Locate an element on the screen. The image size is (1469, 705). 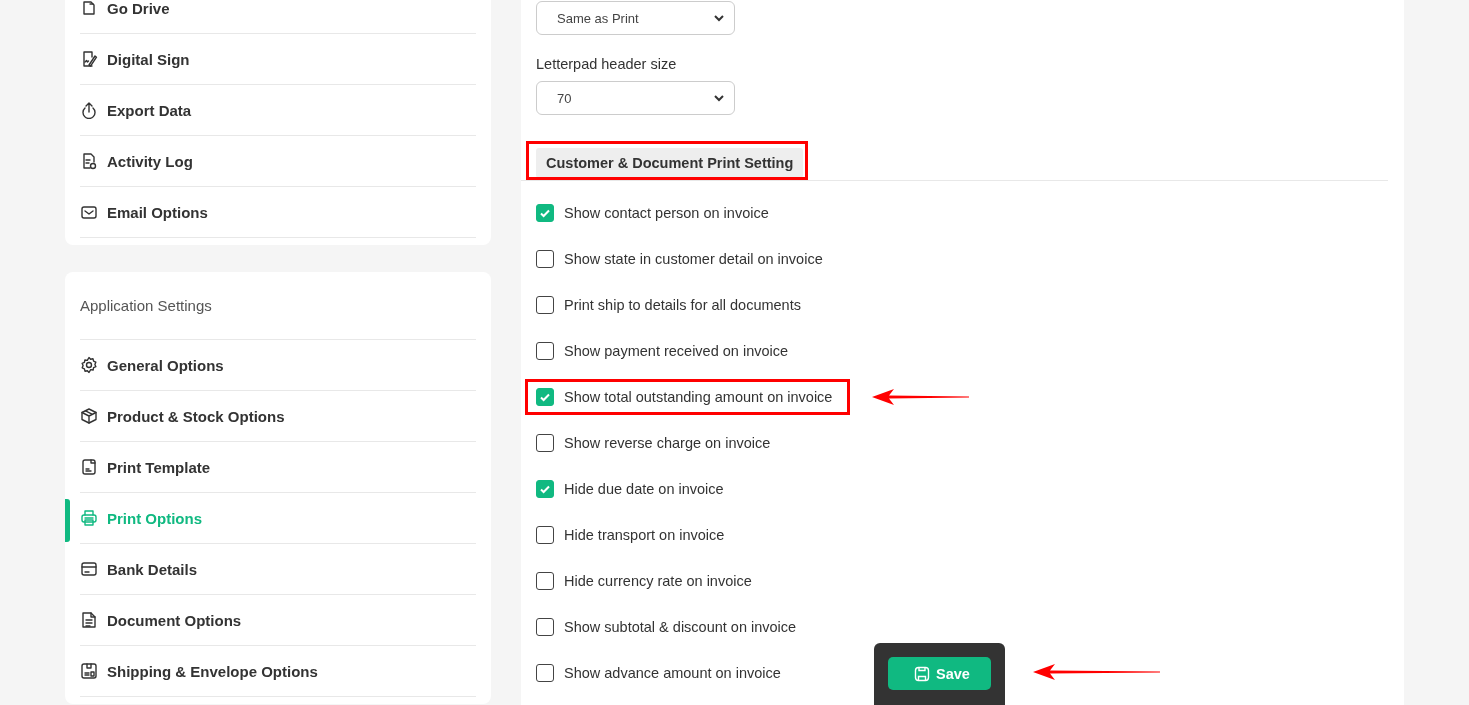
printer-icon is located at coordinates (89, 518).